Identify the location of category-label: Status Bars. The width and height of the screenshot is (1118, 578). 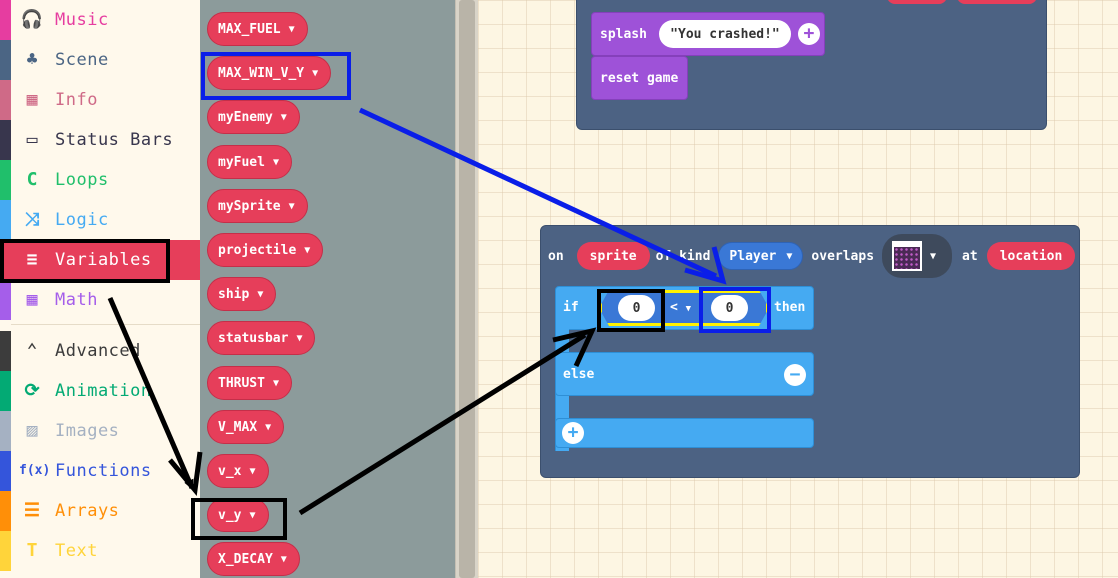
(114, 140).